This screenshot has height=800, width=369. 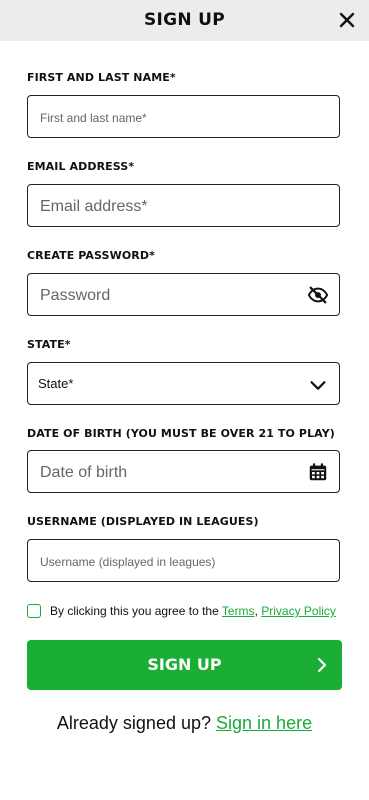 I want to click on page-title: SIGN UP, so click(x=184, y=20).